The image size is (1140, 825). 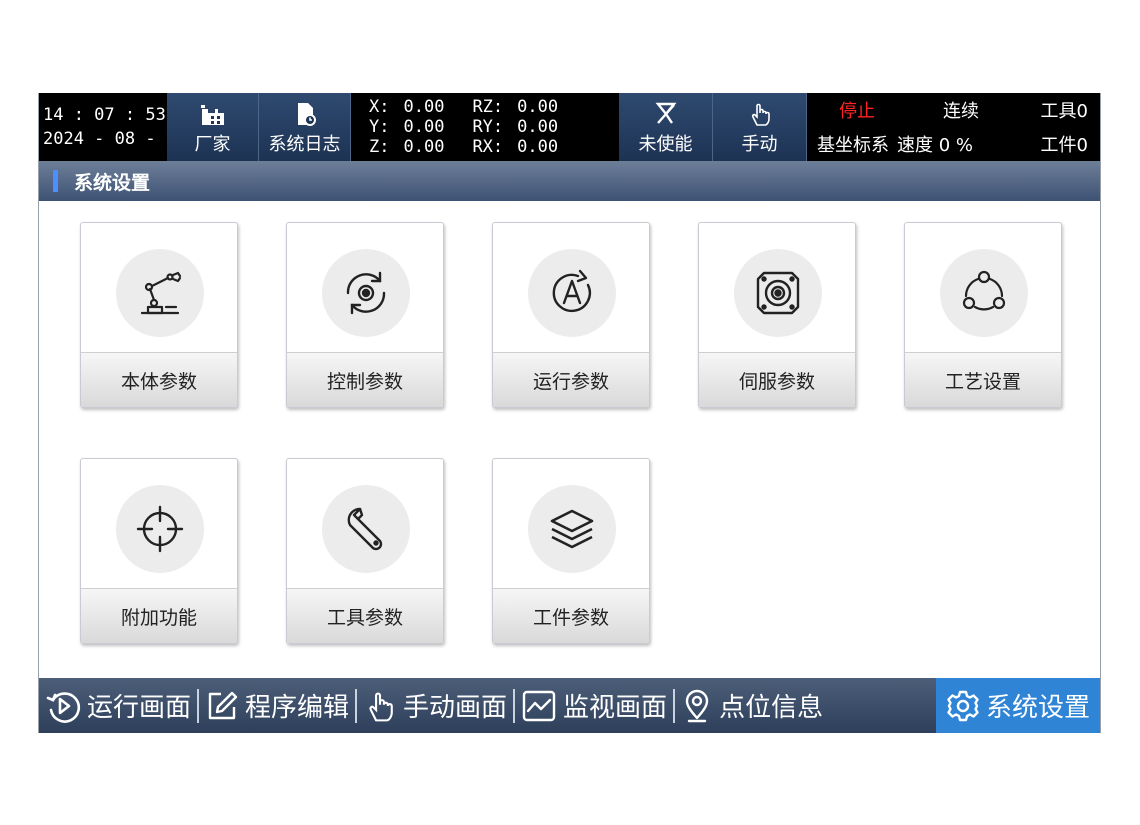 I want to click on card-control-params: 控制参数, so click(x=365, y=315).